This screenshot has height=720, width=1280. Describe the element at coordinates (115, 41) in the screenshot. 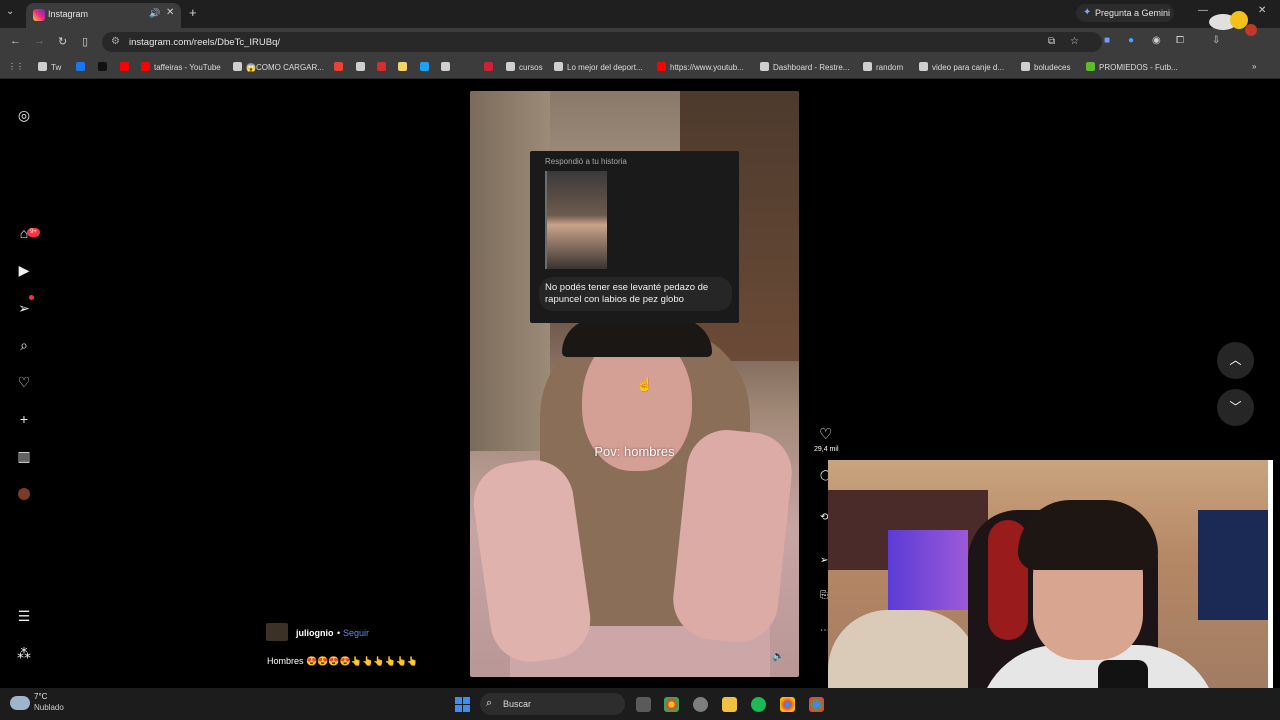

I see `site-info-icon: ⚙` at that location.